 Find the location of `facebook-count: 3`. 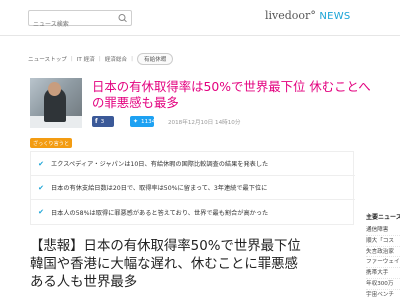

facebook-count: 3 is located at coordinates (102, 121).